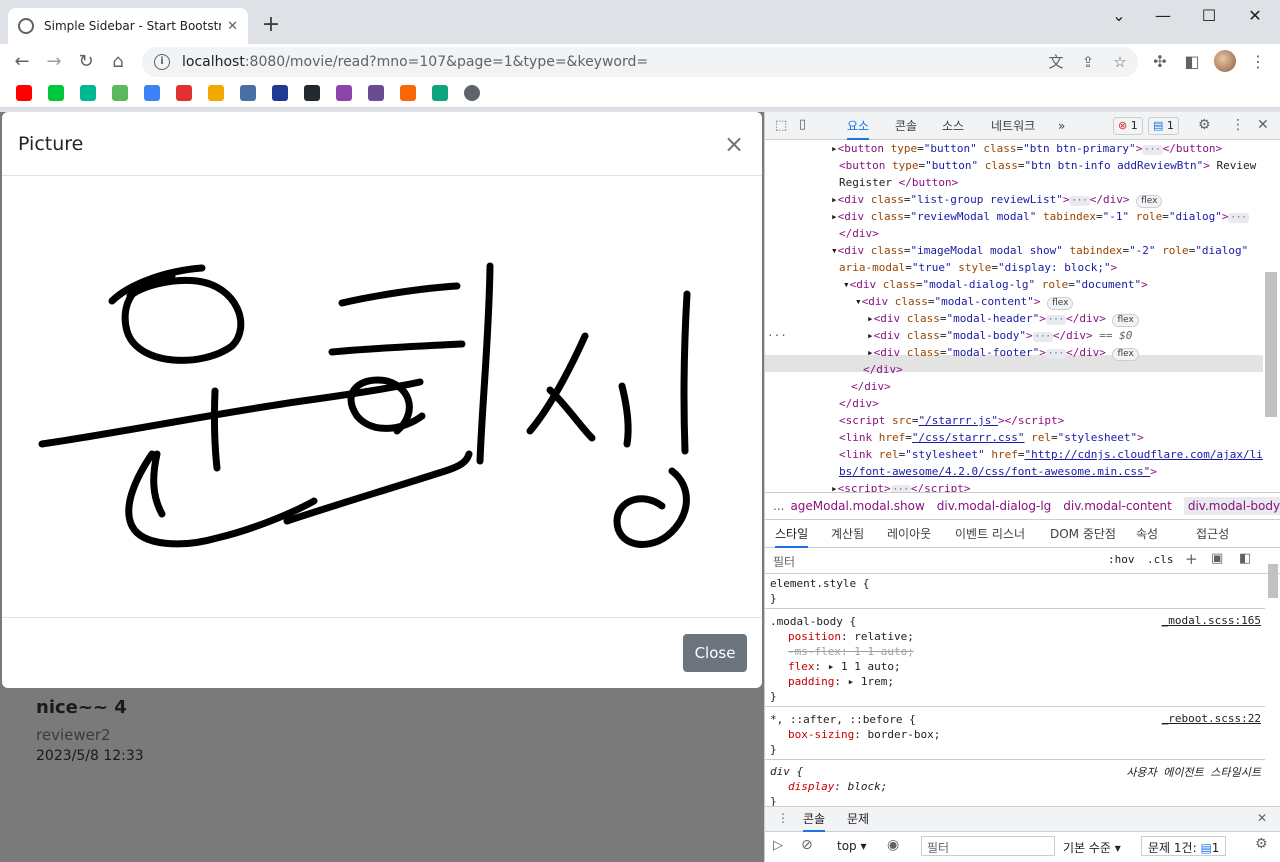  What do you see at coordinates (86, 62) in the screenshot?
I see `reload-button: ↻` at bounding box center [86, 62].